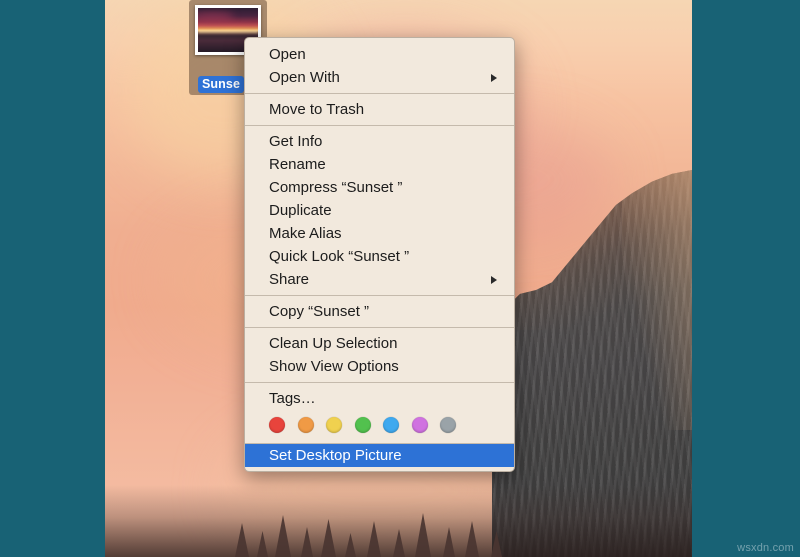 Image resolution: width=800 pixels, height=557 pixels. Describe the element at coordinates (305, 425) in the screenshot. I see `tag-dot-orange` at that location.